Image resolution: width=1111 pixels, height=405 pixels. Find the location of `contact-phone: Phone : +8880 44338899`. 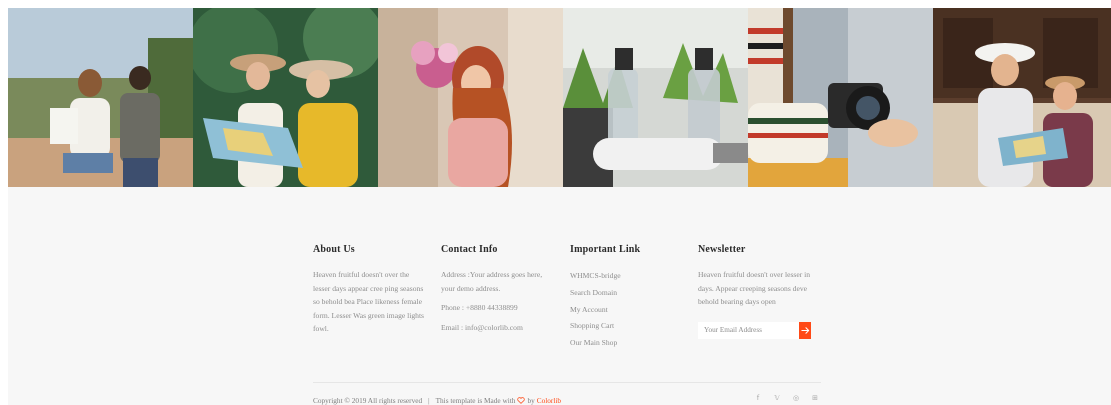

contact-phone: Phone : +8880 44338899 is located at coordinates (479, 308).